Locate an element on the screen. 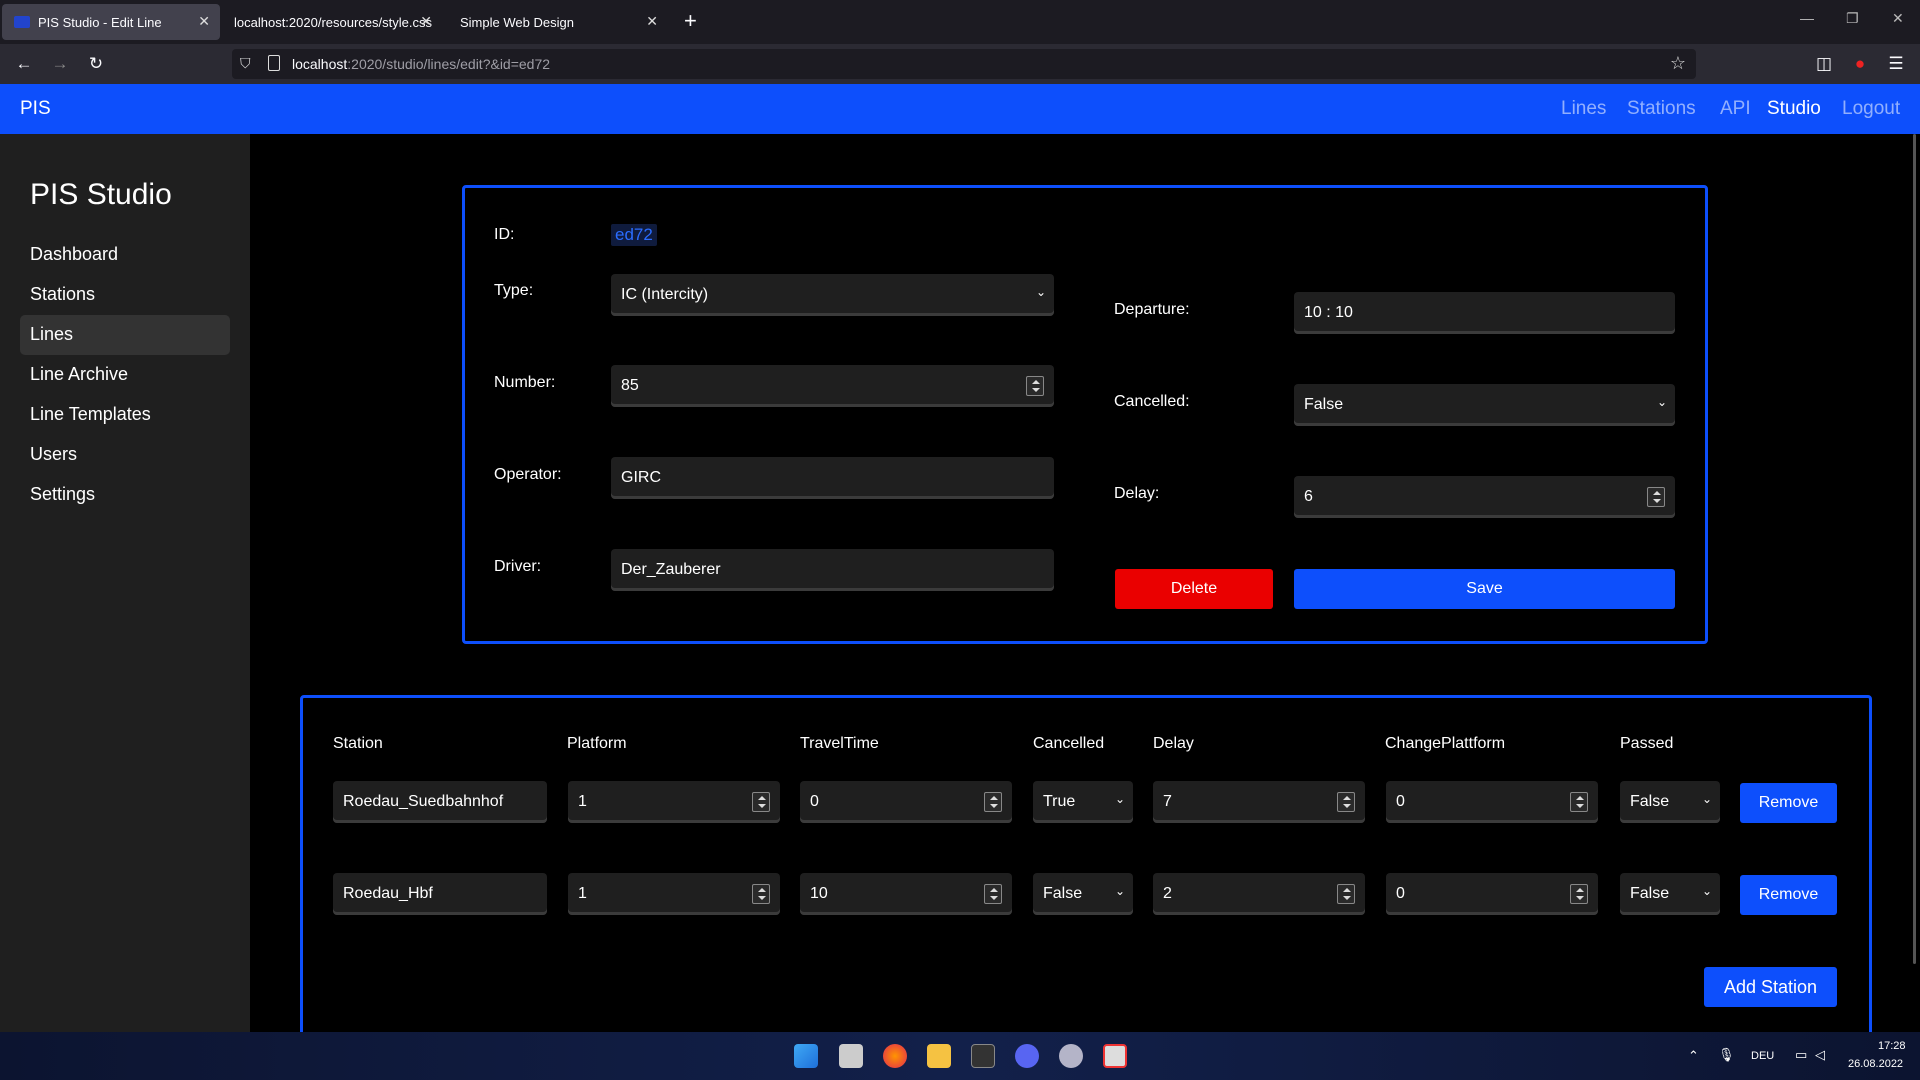 Image resolution: width=1920 pixels, height=1080 pixels. firefox-icon is located at coordinates (895, 1056).